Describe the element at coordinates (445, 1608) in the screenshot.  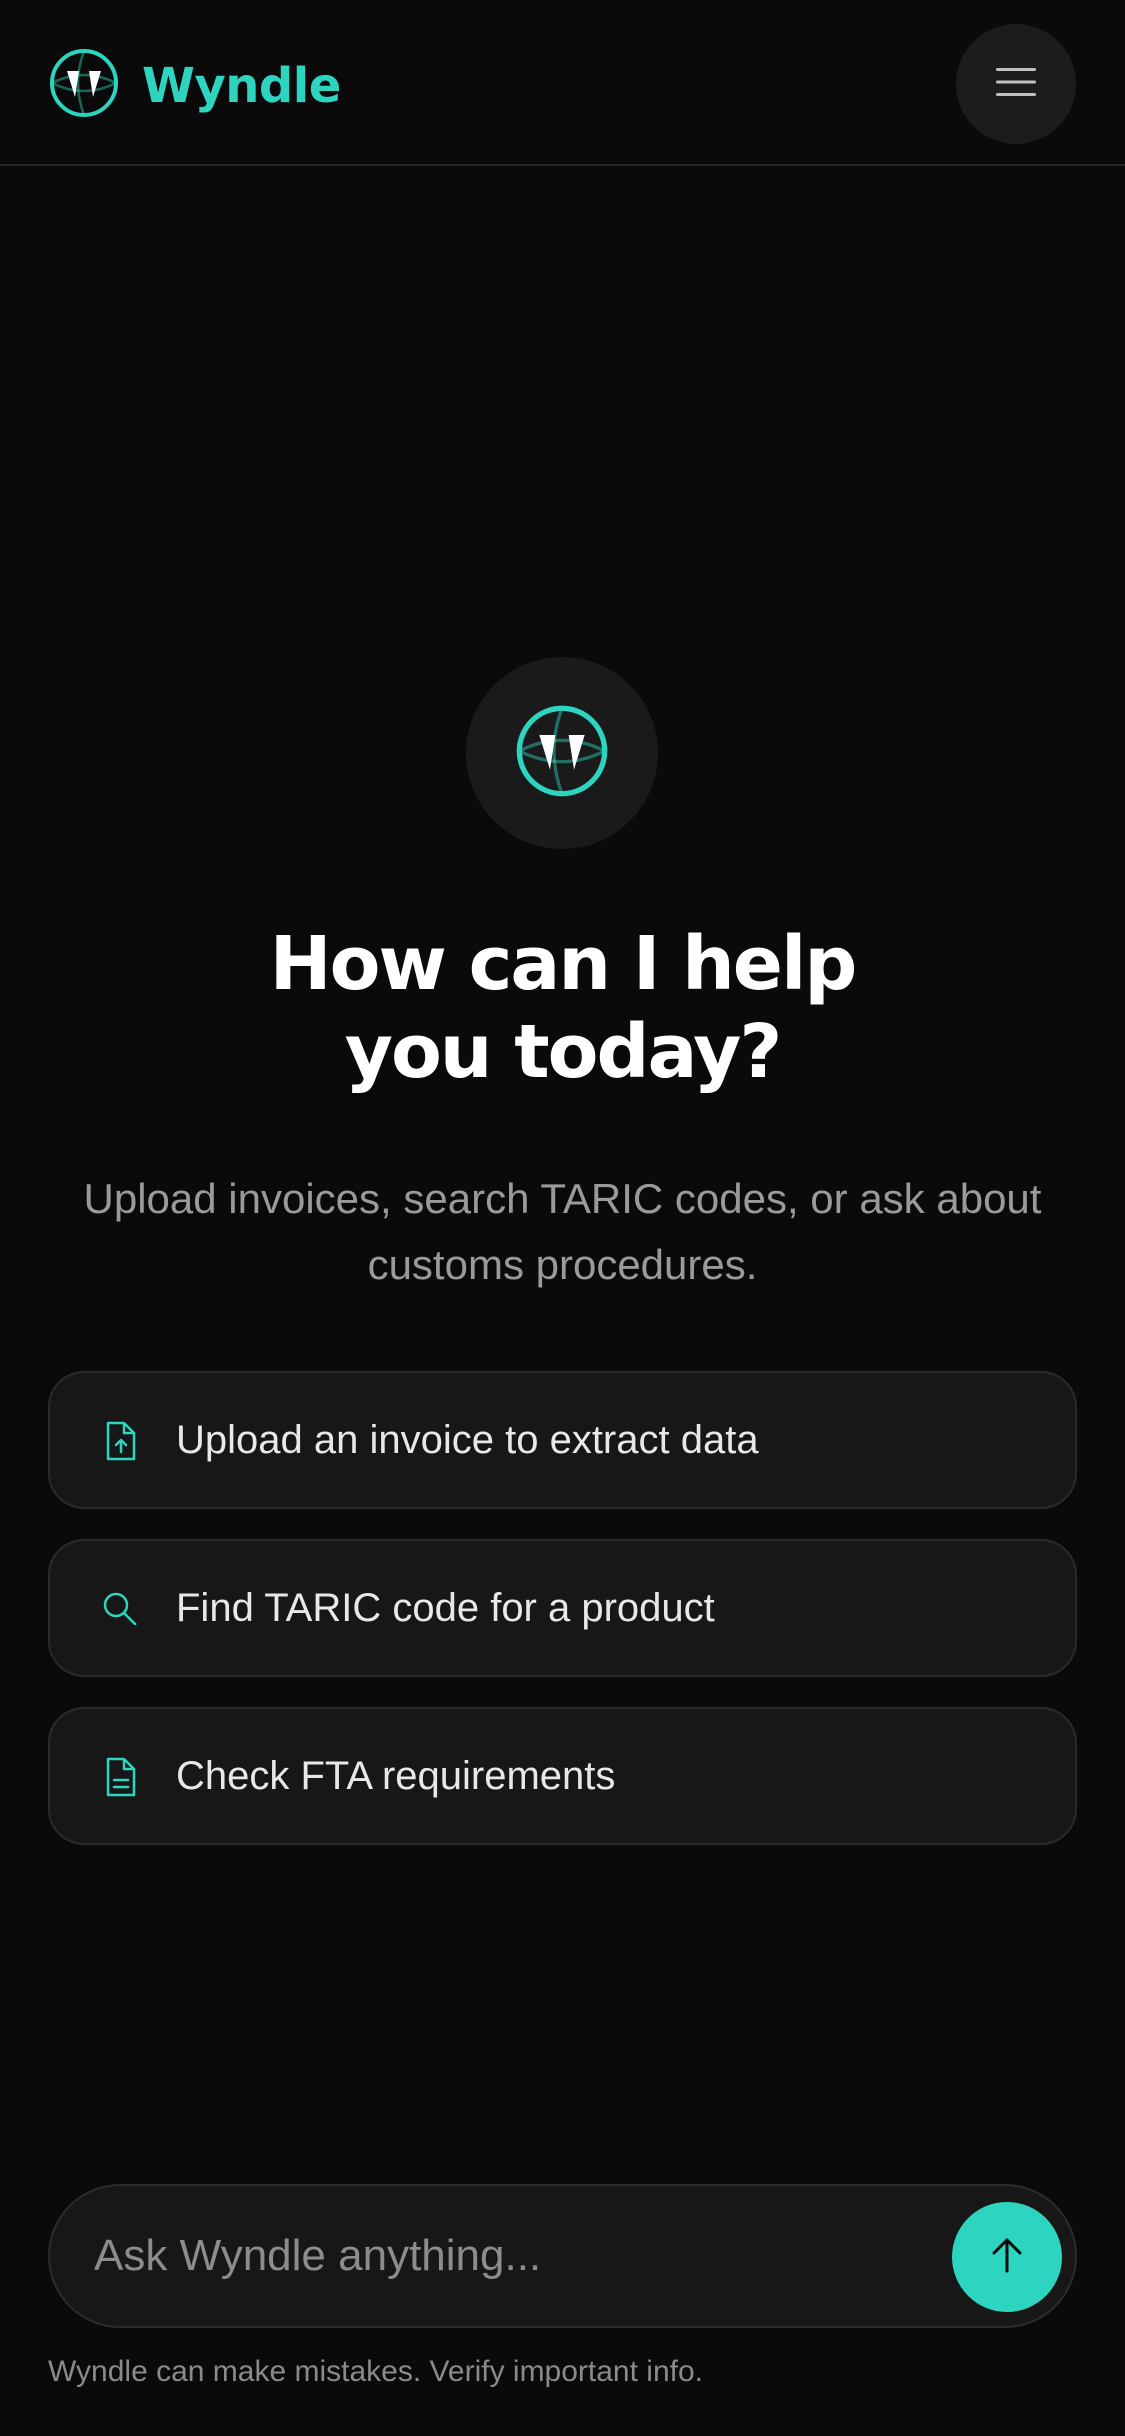
I see `suggestion-label: Find TARIC code for a product` at that location.